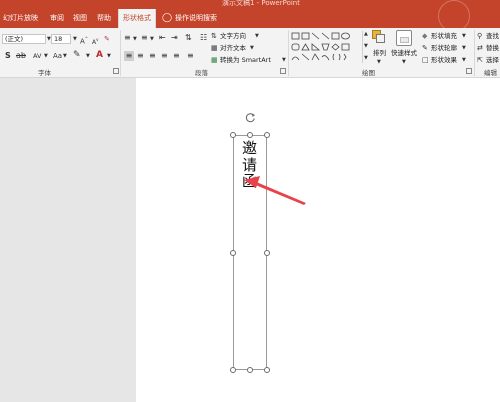  I want to click on shape-effects-button: 形状效果, so click(444, 60).